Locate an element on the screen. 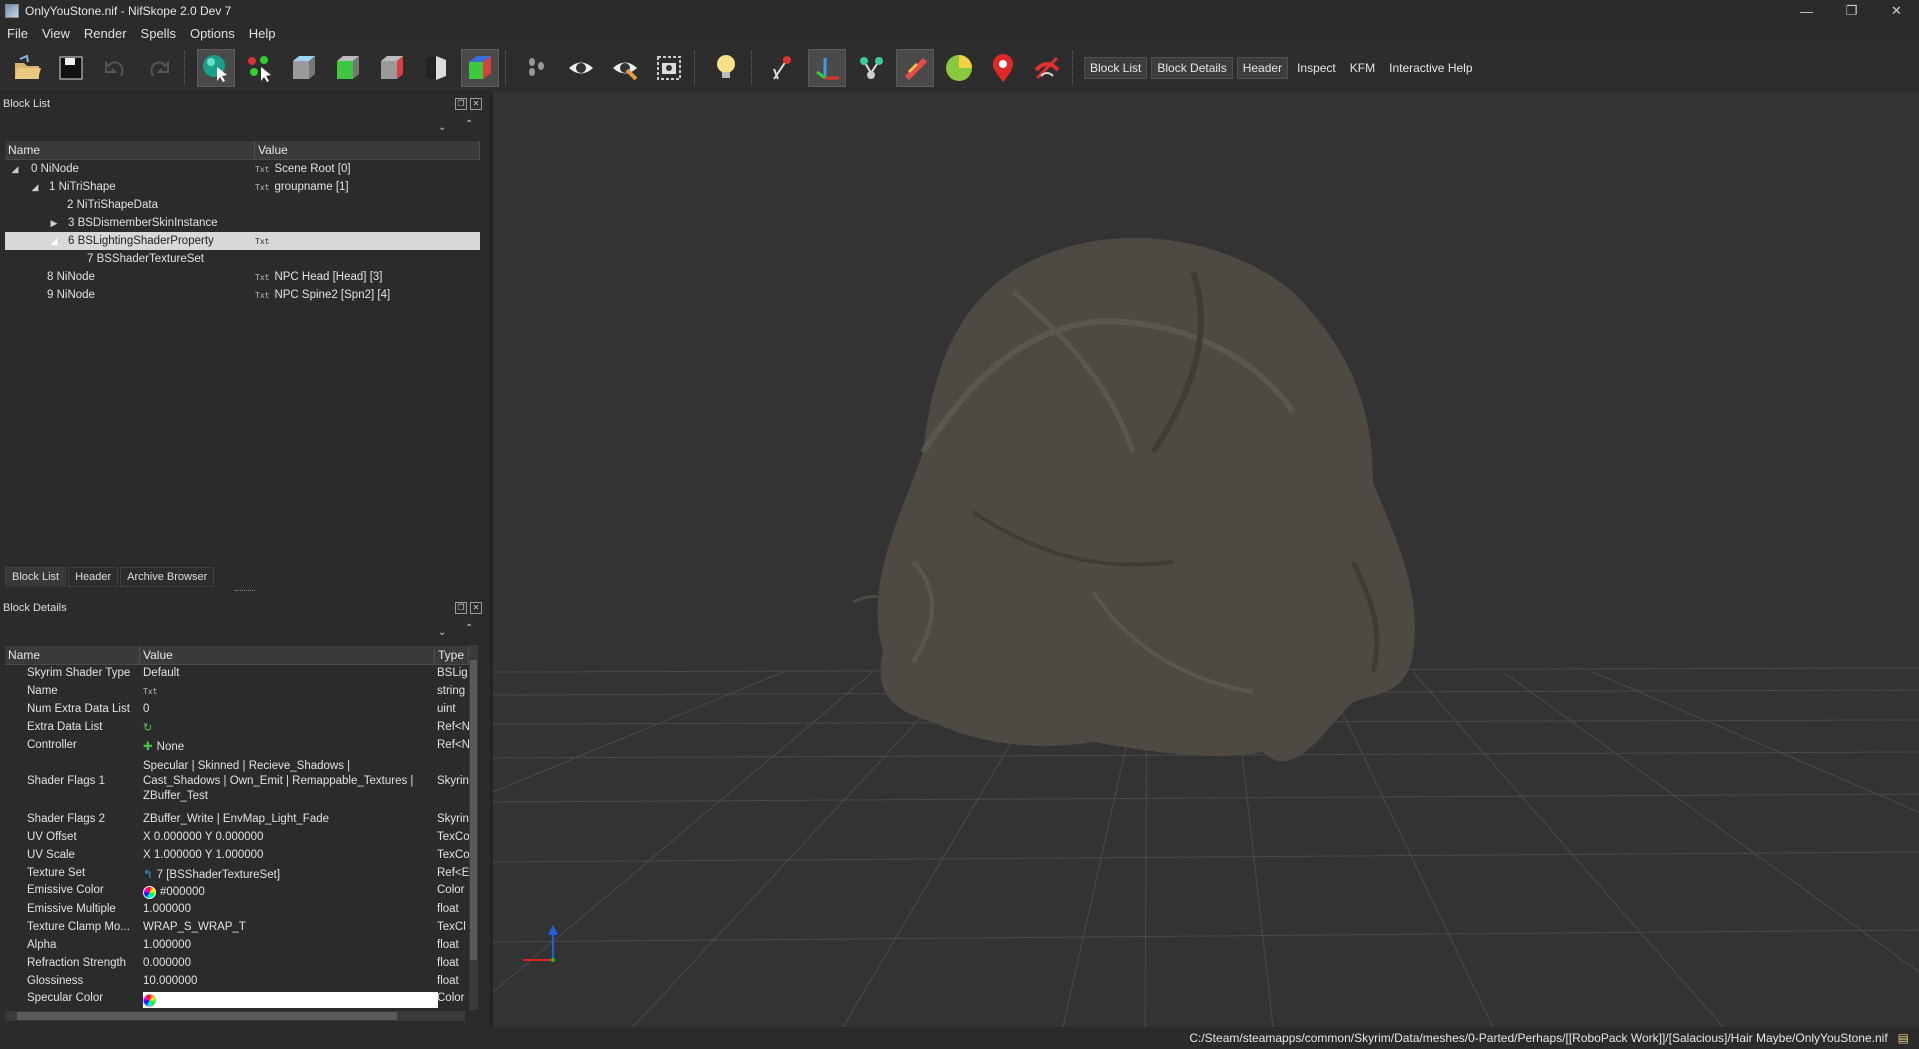 The height and width of the screenshot is (1049, 1919). flip-view-icon is located at coordinates (537, 68).